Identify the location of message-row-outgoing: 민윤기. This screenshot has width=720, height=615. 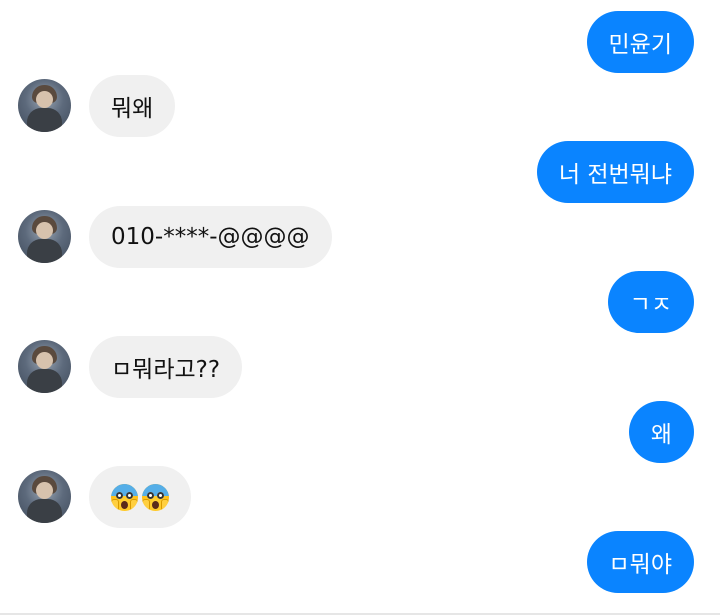
(360, 42).